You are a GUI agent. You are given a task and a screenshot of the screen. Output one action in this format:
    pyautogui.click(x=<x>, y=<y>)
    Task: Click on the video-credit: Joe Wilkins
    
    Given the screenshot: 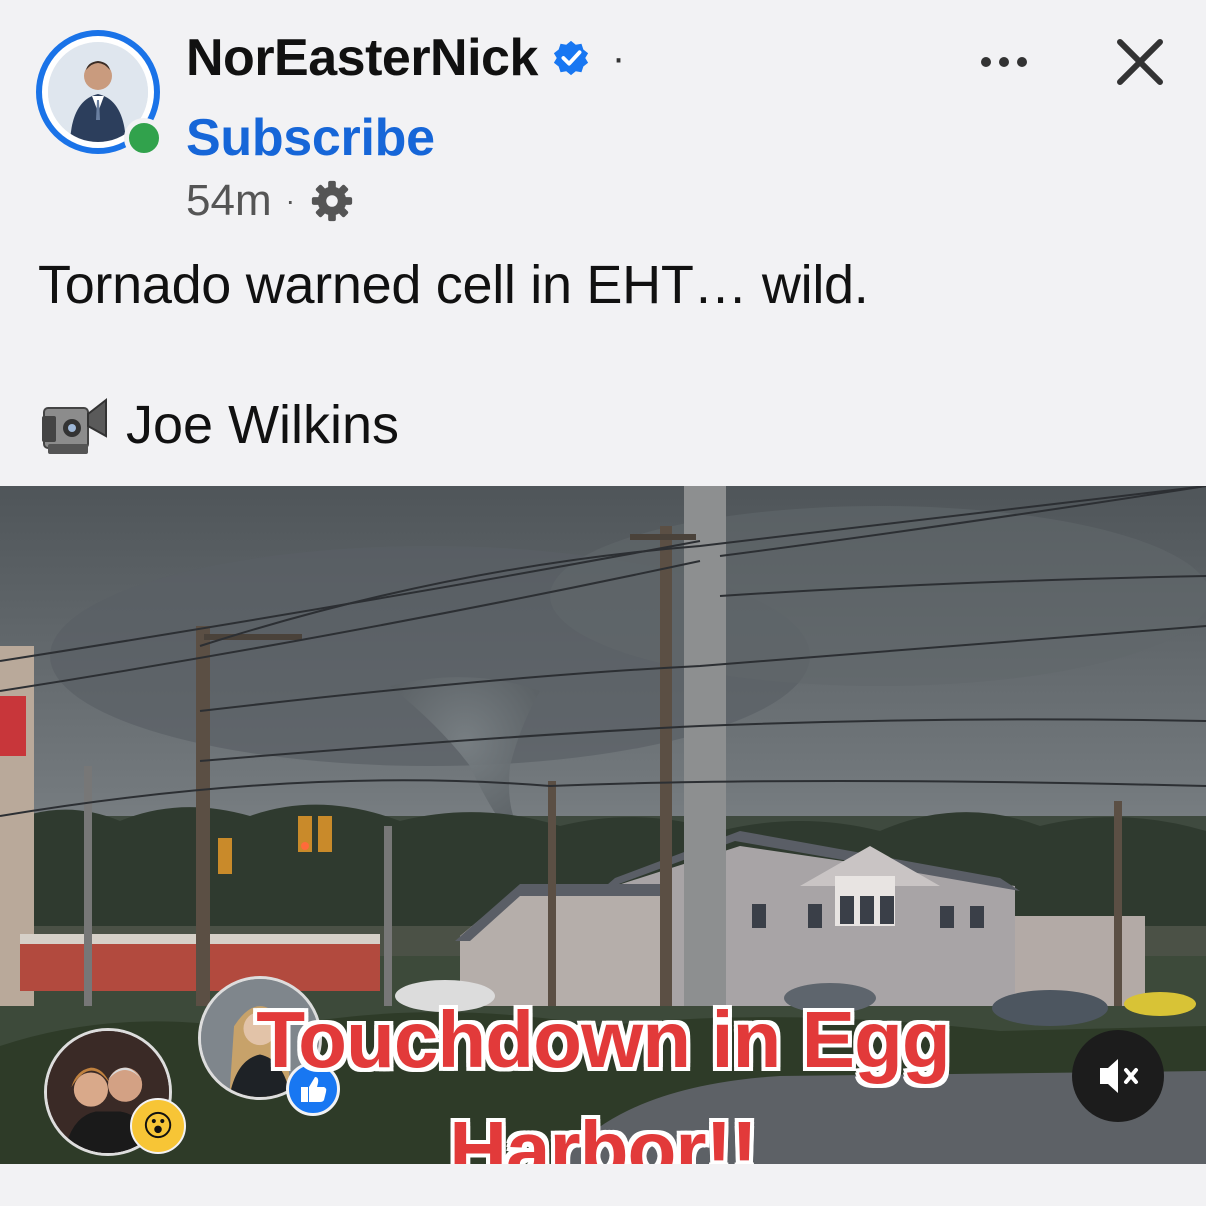 What is the action you would take?
    pyautogui.click(x=219, y=425)
    